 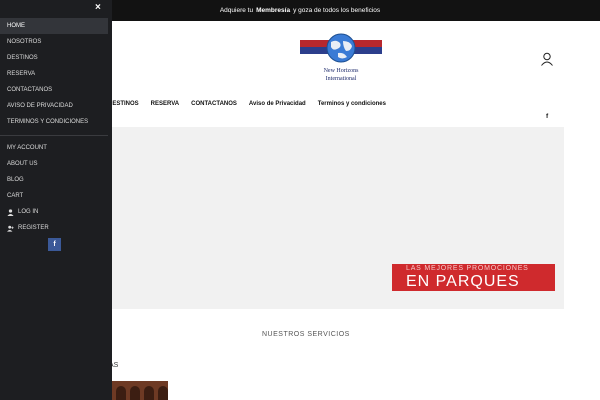 What do you see at coordinates (54, 148) in the screenshot?
I see `drawer-item-my-account: MY ACCOUNT` at bounding box center [54, 148].